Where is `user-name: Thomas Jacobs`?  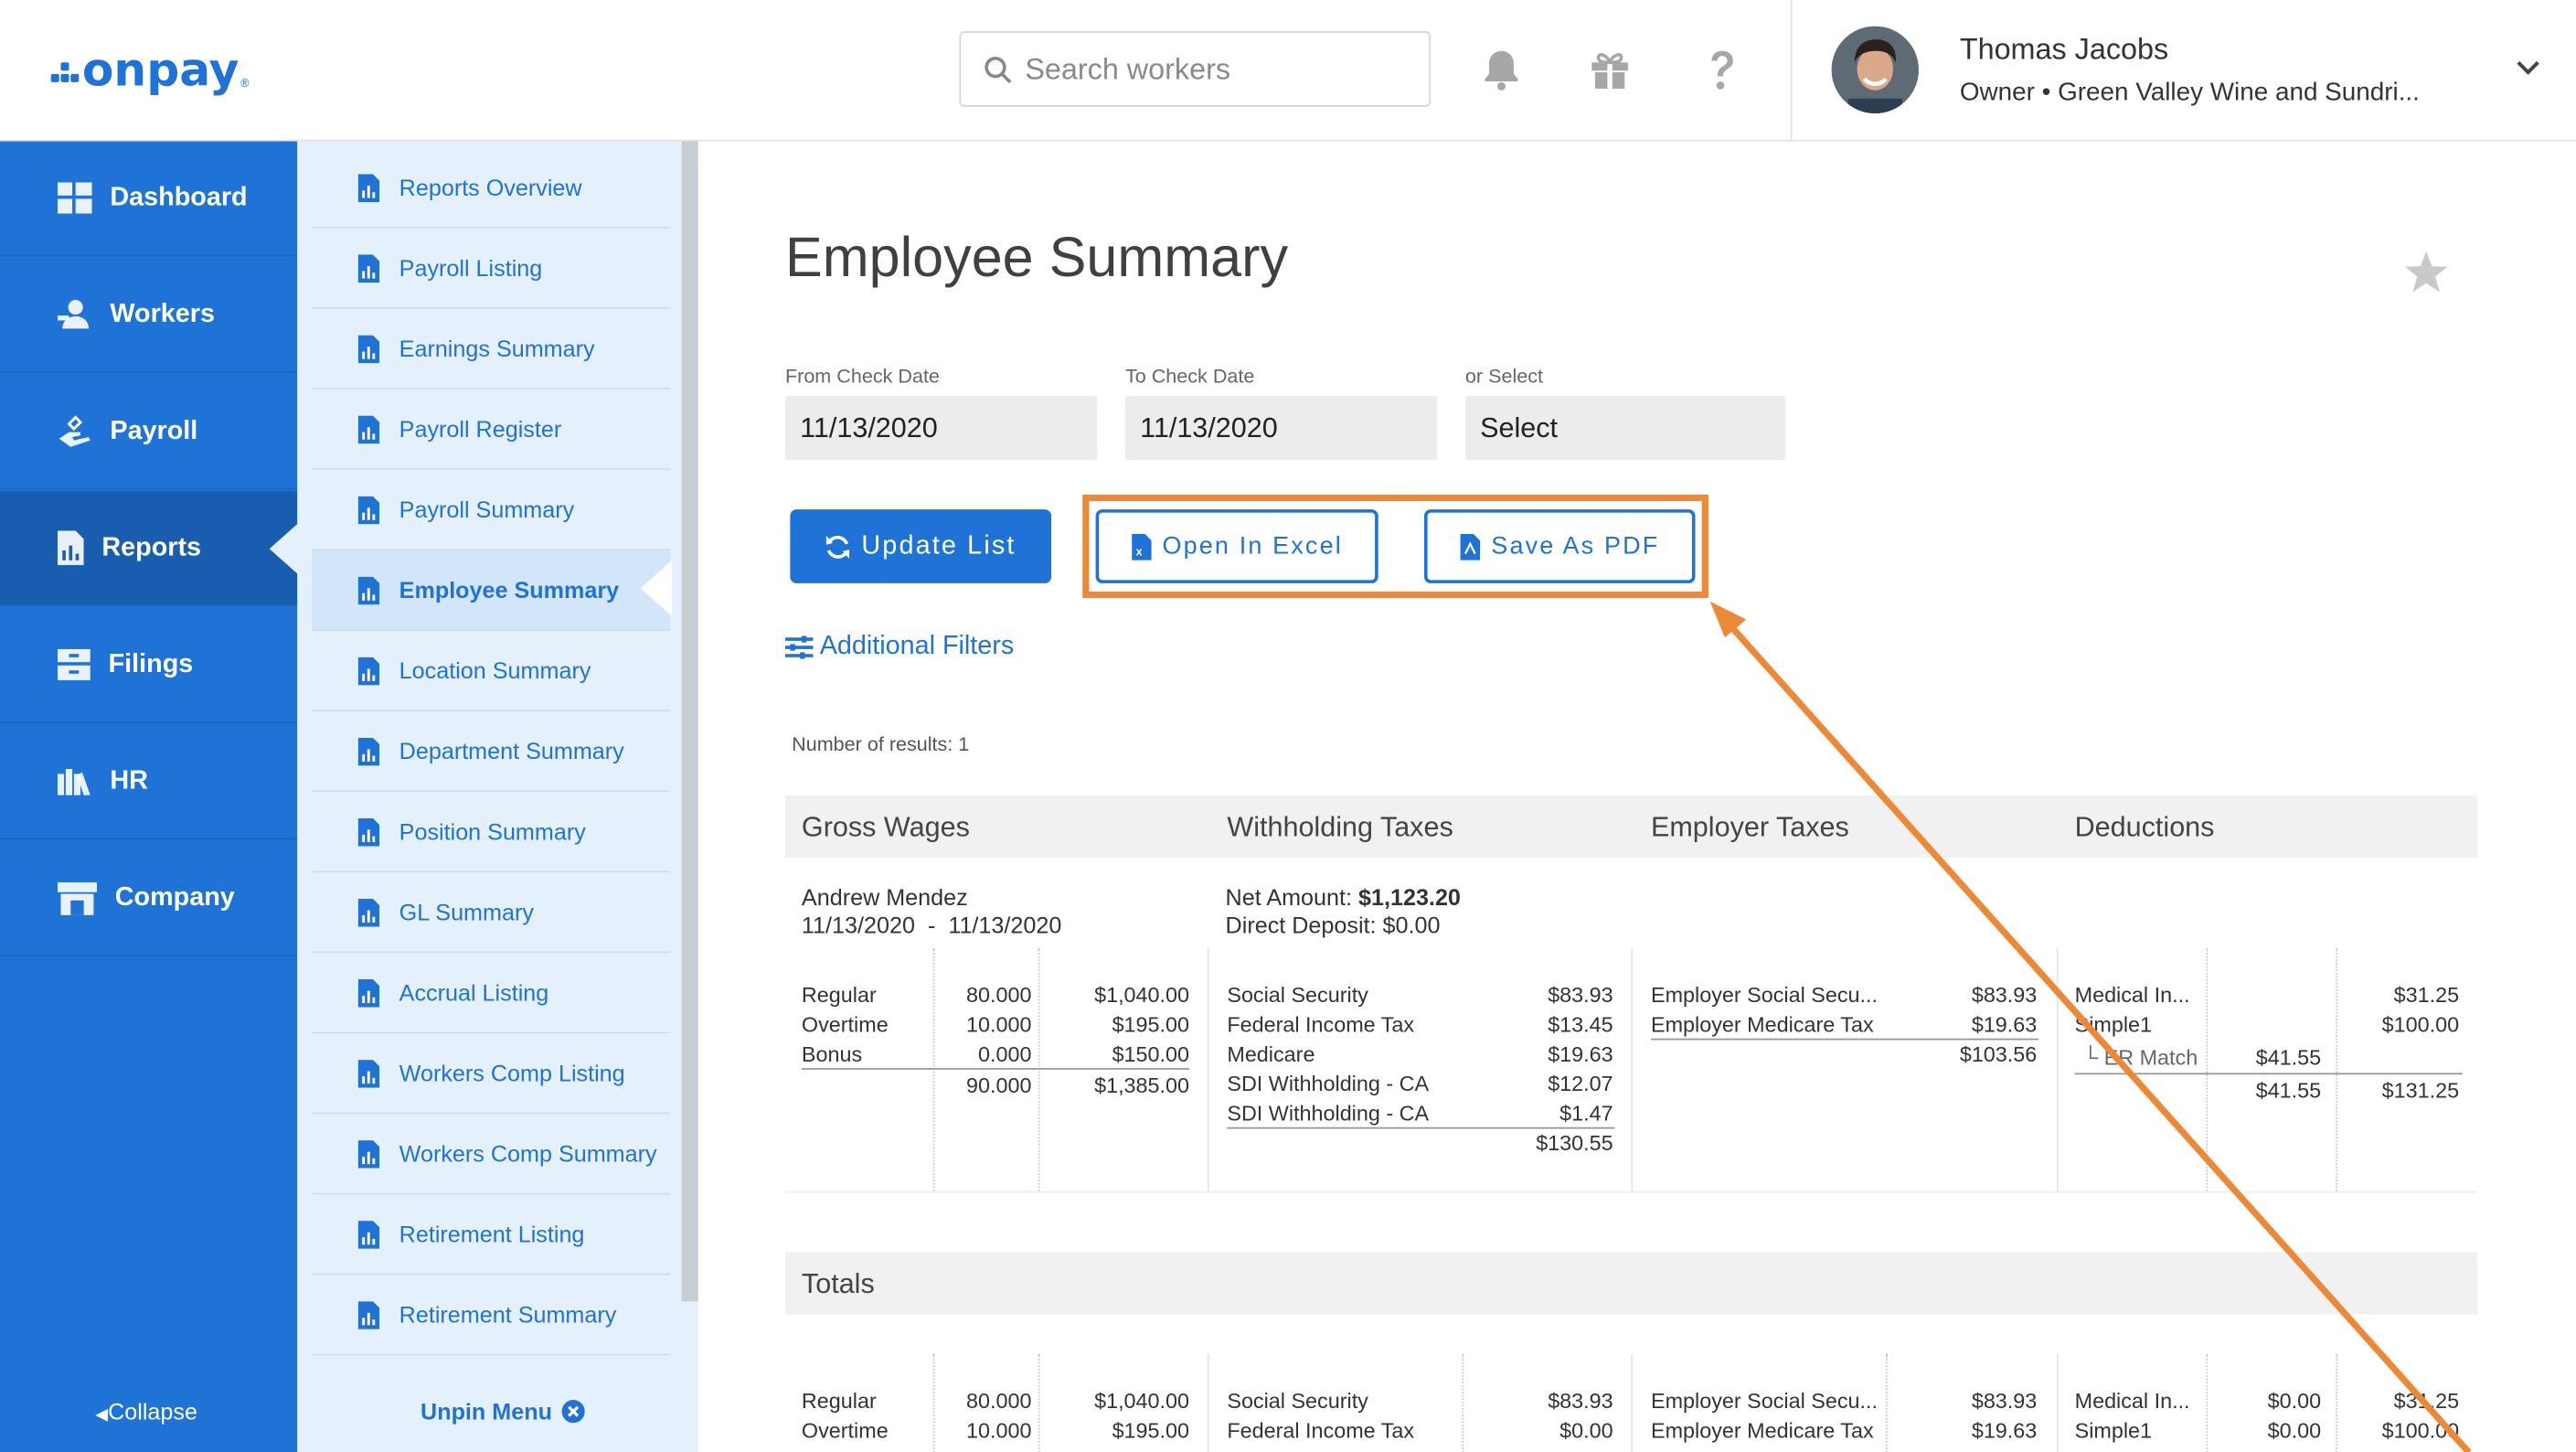 user-name: Thomas Jacobs is located at coordinates (2064, 49).